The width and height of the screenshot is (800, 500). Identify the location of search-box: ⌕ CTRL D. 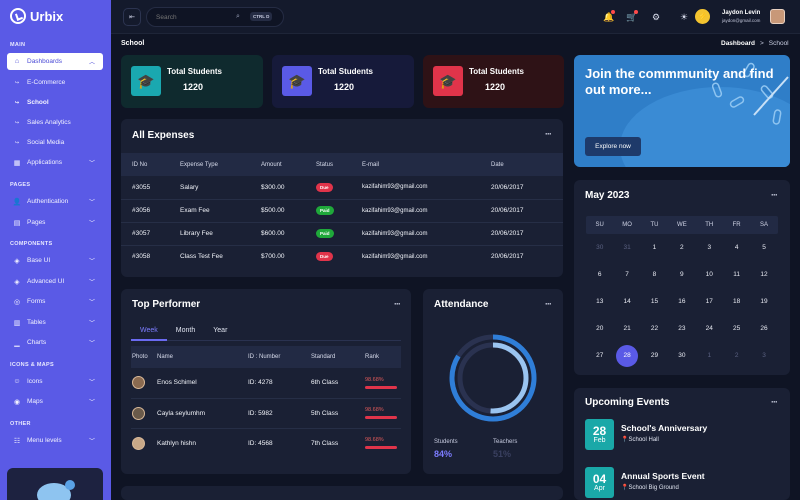
(215, 17).